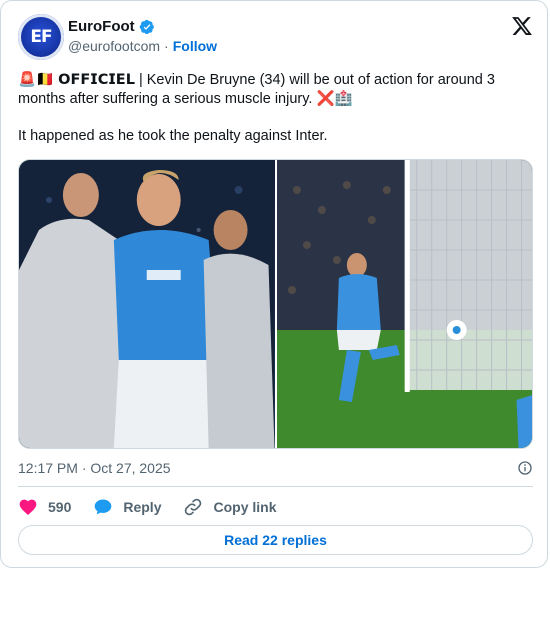 The width and height of the screenshot is (550, 625). Describe the element at coordinates (60, 507) in the screenshot. I see `like-count: 590` at that location.